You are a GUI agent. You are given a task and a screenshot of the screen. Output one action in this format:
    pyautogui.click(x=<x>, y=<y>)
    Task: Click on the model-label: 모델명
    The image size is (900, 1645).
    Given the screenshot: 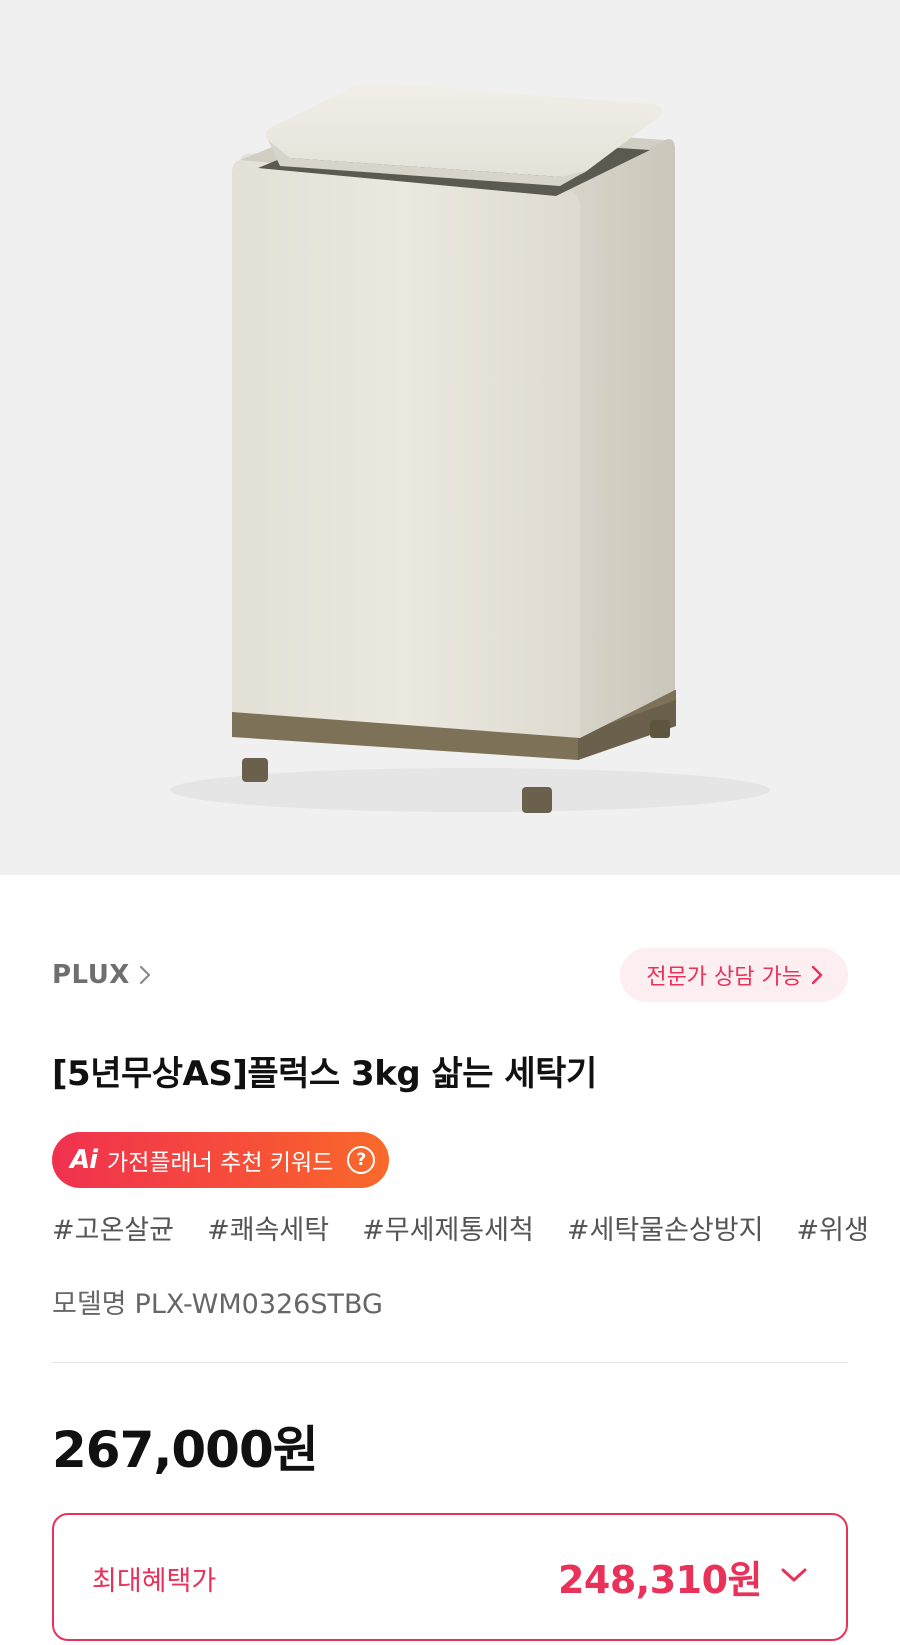 What is the action you would take?
    pyautogui.click(x=89, y=1304)
    